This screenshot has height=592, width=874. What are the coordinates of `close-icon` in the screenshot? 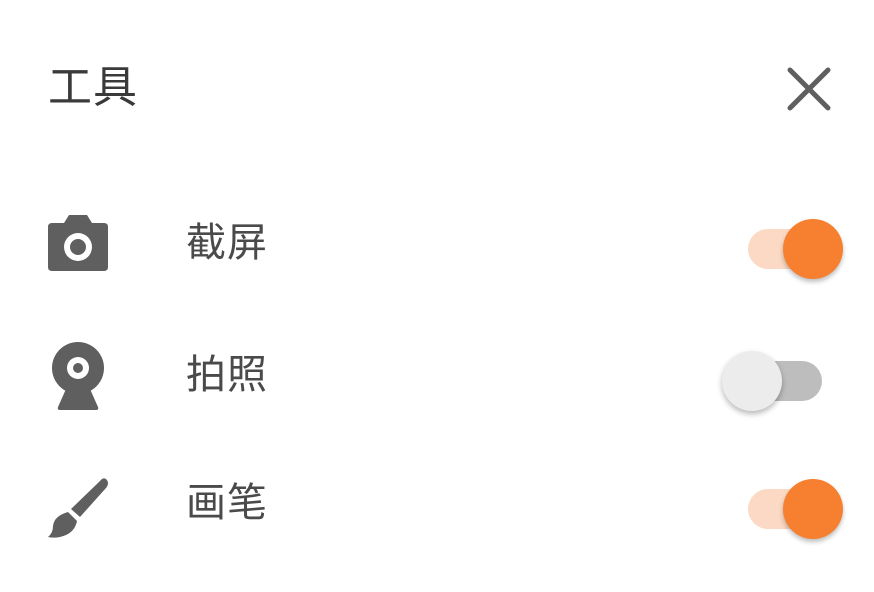 It's located at (809, 89).